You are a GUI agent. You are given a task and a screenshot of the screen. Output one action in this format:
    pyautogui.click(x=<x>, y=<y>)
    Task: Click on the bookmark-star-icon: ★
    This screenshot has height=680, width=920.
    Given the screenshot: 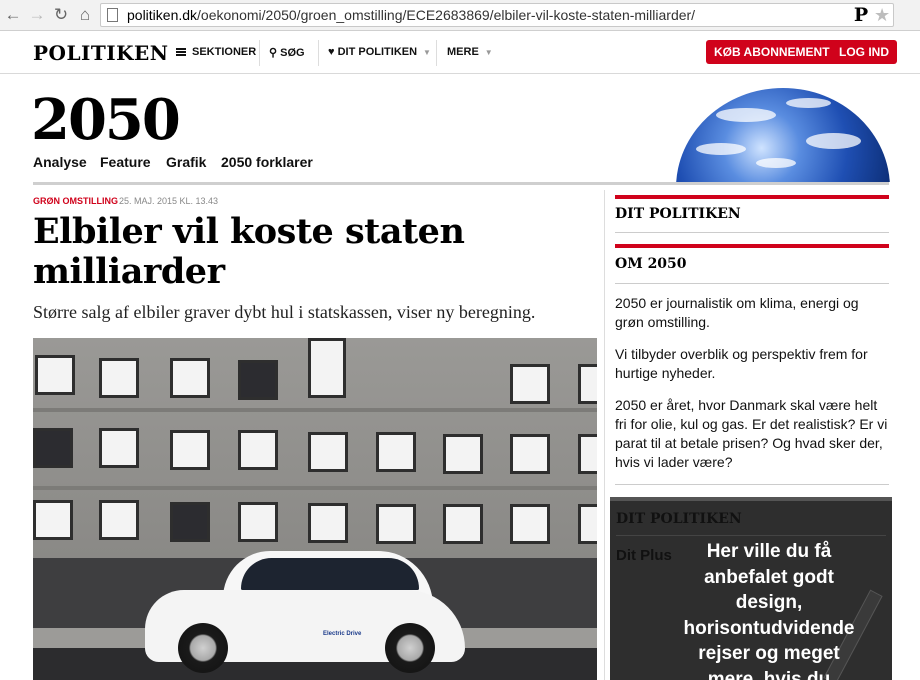 What is the action you would take?
    pyautogui.click(x=882, y=15)
    